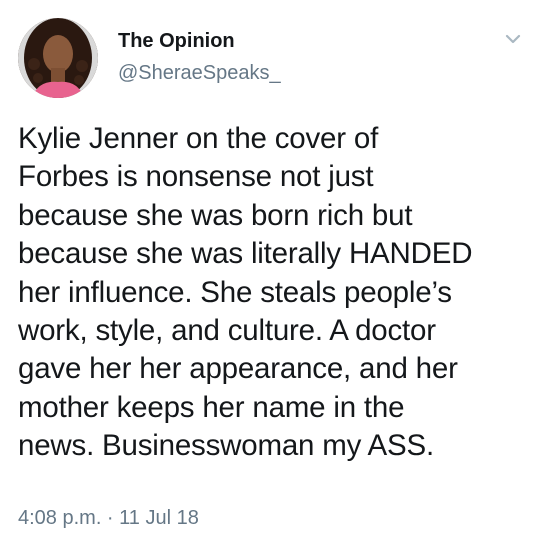  Describe the element at coordinates (226, 446) in the screenshot. I see `tweet-text-line: news. Businesswoman my ASS.` at that location.